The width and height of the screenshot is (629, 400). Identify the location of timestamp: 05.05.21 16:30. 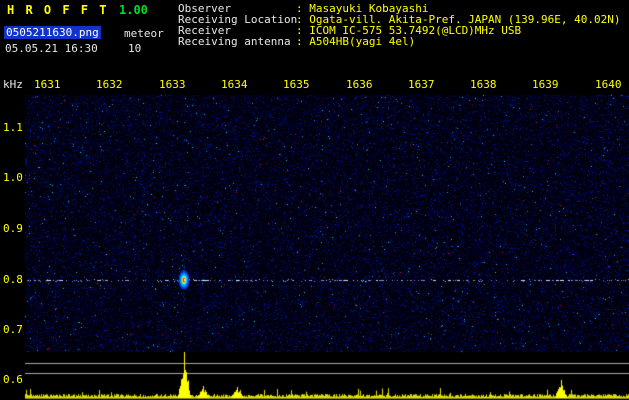
(51, 48).